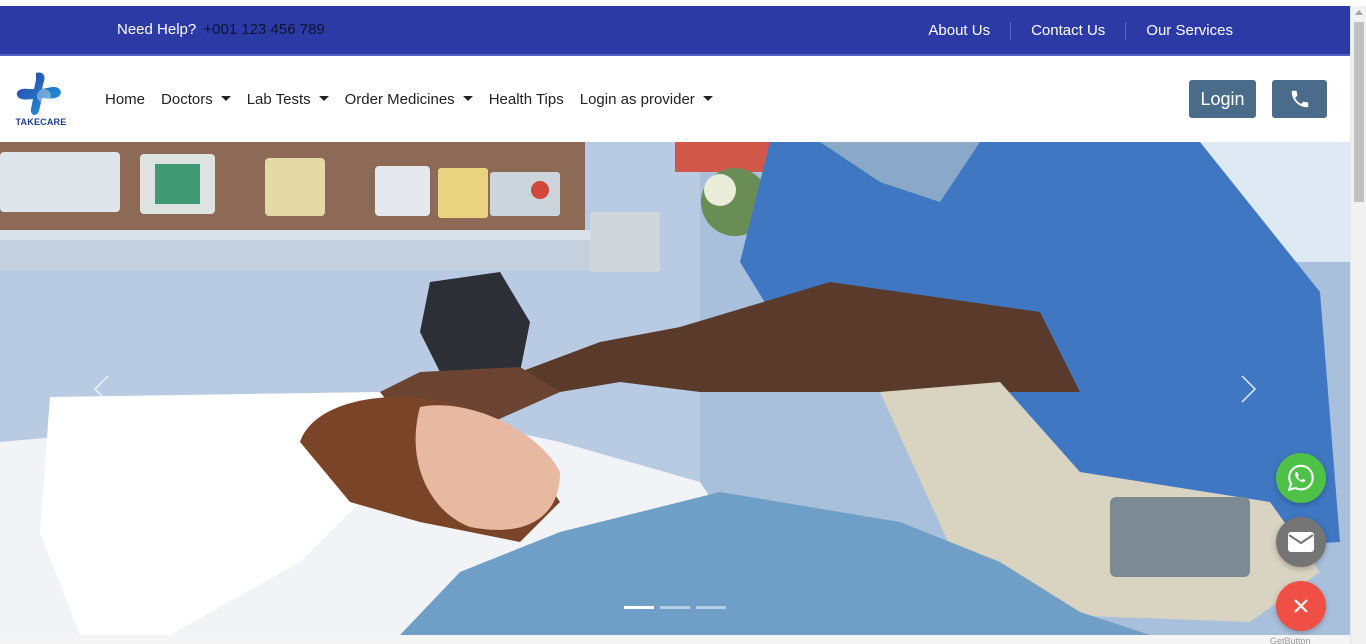 The image size is (1366, 644). I want to click on carousel-prev-arrow-icon, so click(101, 389).